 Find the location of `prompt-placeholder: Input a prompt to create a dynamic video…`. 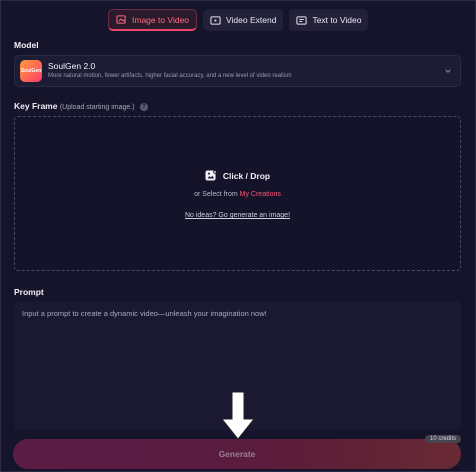

prompt-placeholder: Input a prompt to create a dynamic video… is located at coordinates (144, 313).